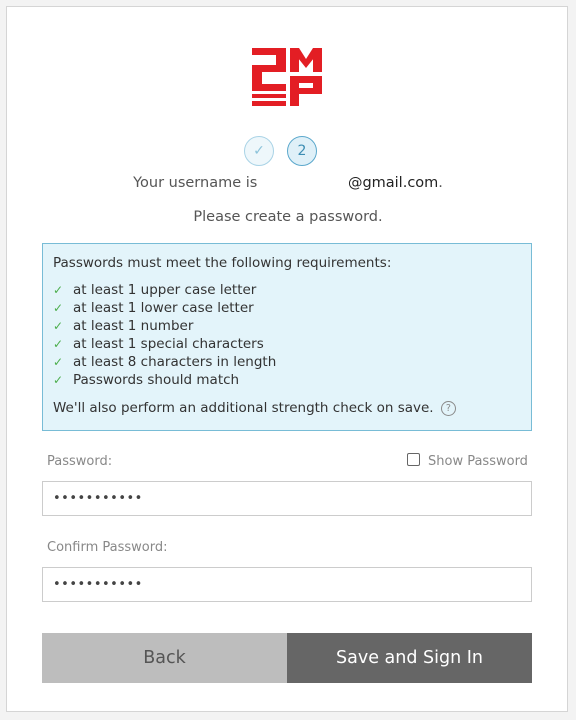 Image resolution: width=576 pixels, height=720 pixels. I want to click on username-line: Your username is @gmail.com., so click(288, 183).